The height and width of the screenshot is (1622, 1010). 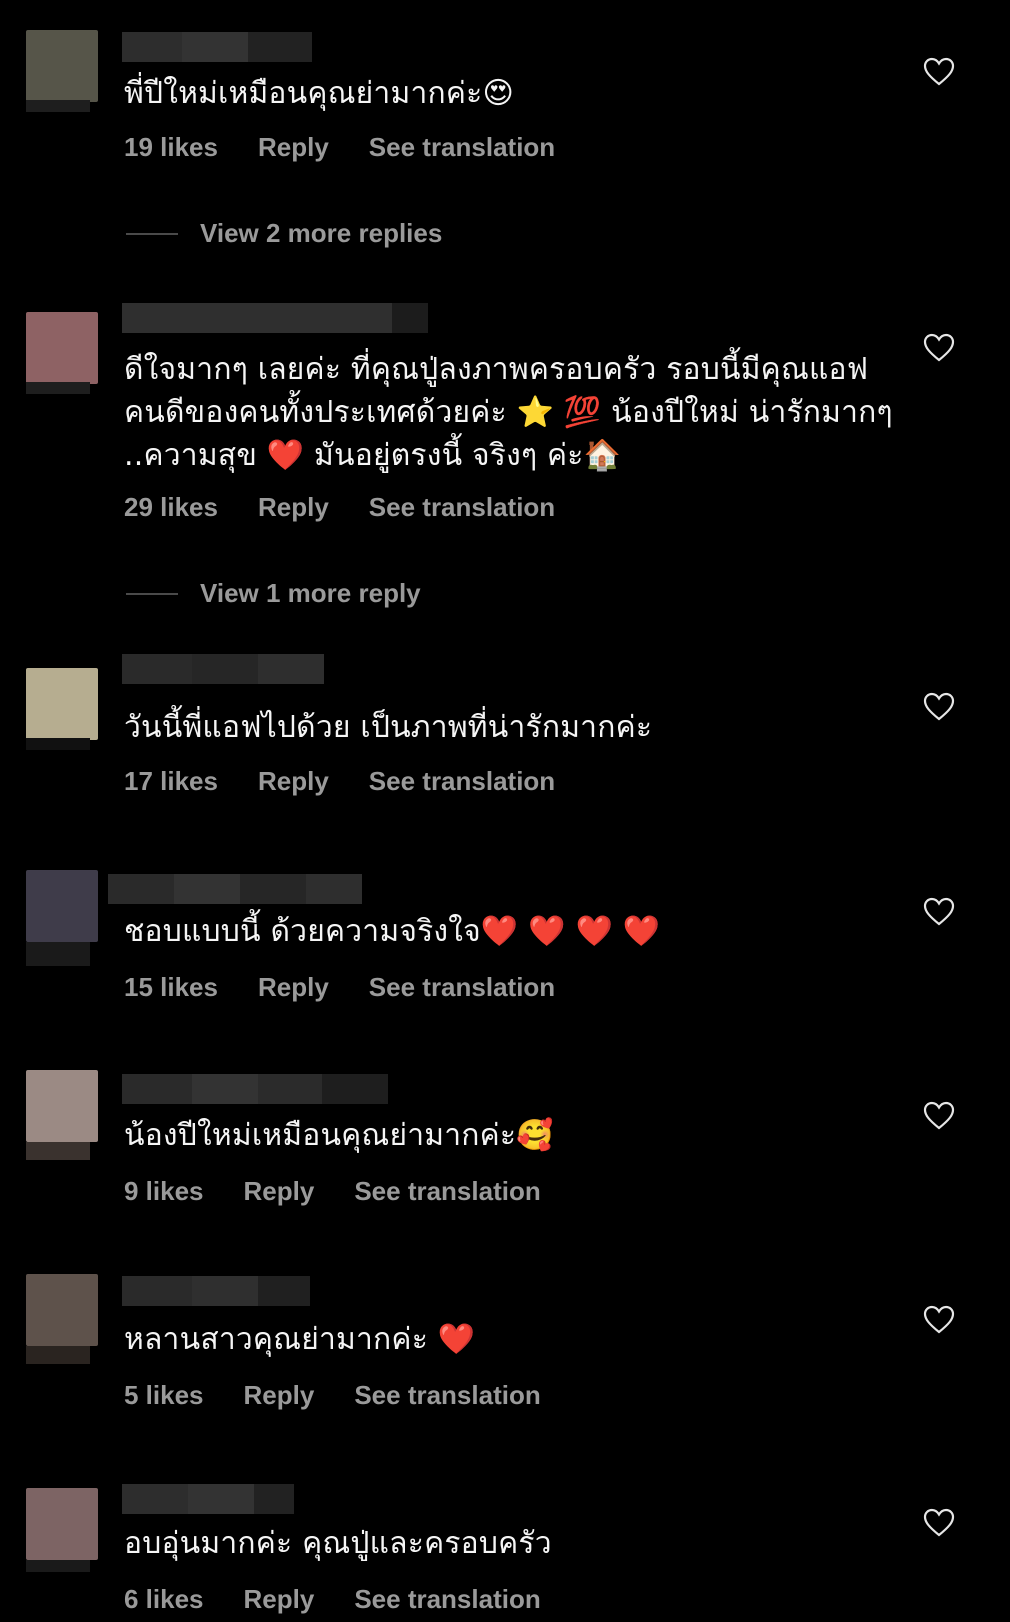 What do you see at coordinates (392, 931) in the screenshot?
I see `comment-text: ชอบแบบนี้ ด้วยความจริงใจ❤️ ❤️ ❤️ ❤️` at bounding box center [392, 931].